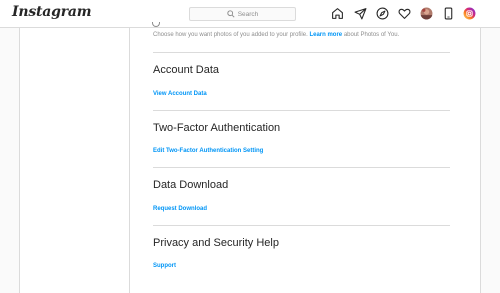 This screenshot has width=500, height=293. What do you see at coordinates (469, 13) in the screenshot?
I see `instagram-circle-icon` at bounding box center [469, 13].